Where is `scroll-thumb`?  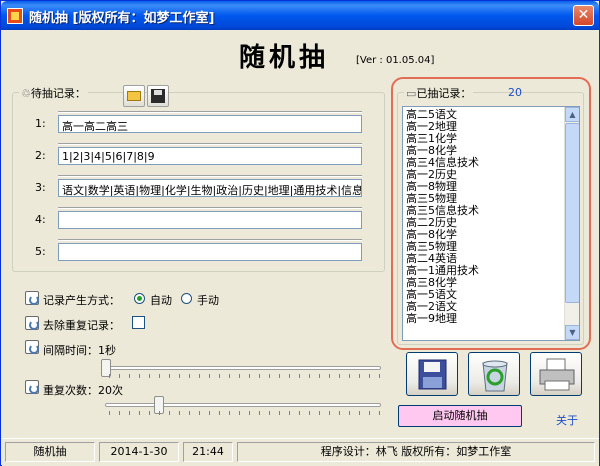 scroll-thumb is located at coordinates (572, 213).